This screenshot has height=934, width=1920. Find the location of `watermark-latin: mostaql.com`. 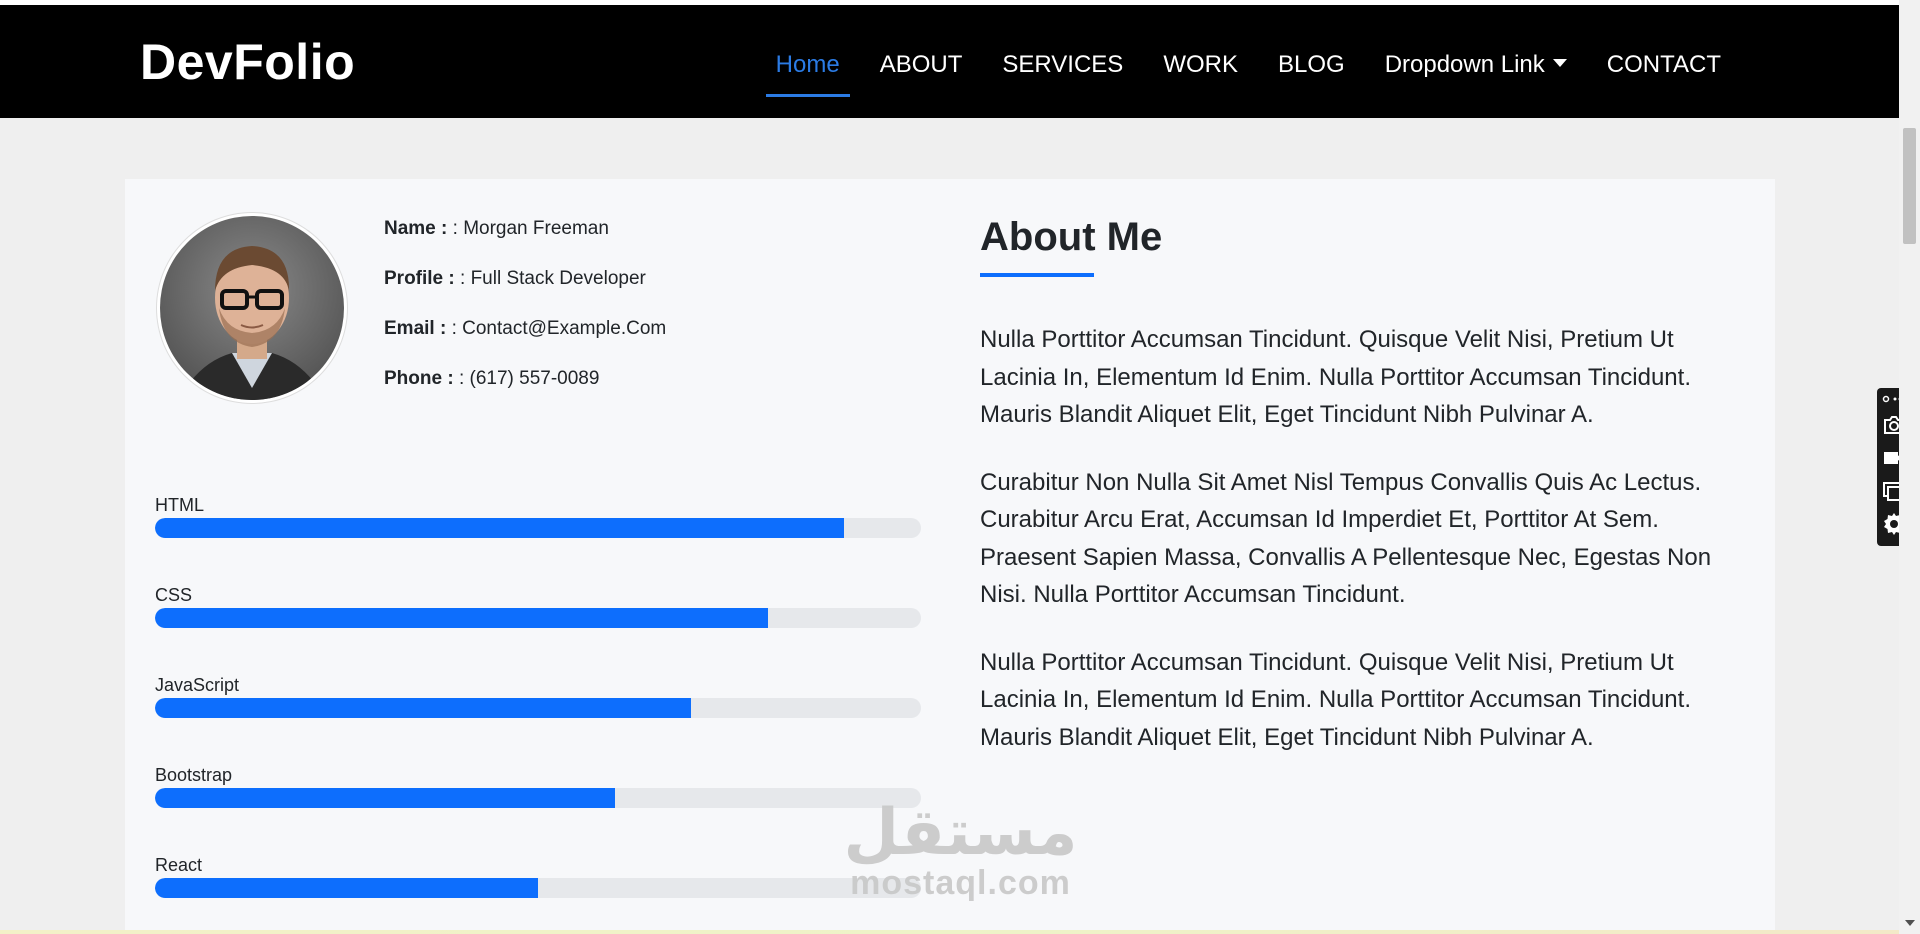

watermark-latin: mostaql.com is located at coordinates (960, 883).